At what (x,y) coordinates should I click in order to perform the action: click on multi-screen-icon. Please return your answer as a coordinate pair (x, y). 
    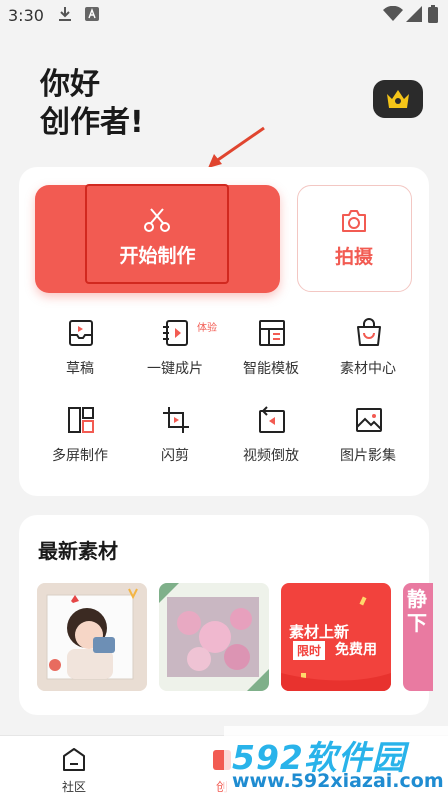
    Looking at the image, I should click on (81, 420).